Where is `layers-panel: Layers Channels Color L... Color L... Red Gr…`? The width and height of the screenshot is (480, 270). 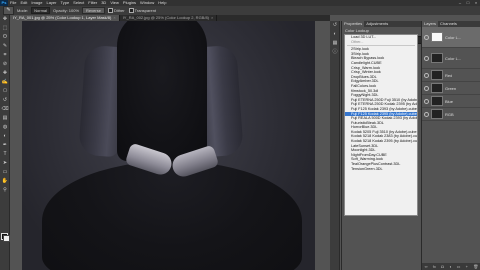 layers-panel: Layers Channels Color L... Color L... Red Gr… is located at coordinates (450, 145).